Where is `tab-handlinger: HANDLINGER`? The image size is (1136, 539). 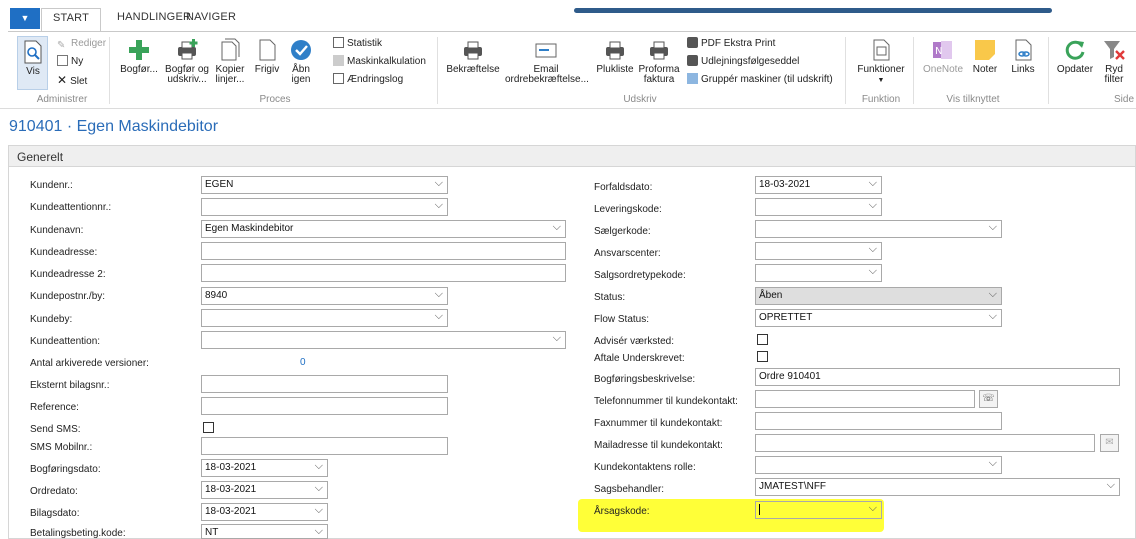 tab-handlinger: HANDLINGER is located at coordinates (154, 17).